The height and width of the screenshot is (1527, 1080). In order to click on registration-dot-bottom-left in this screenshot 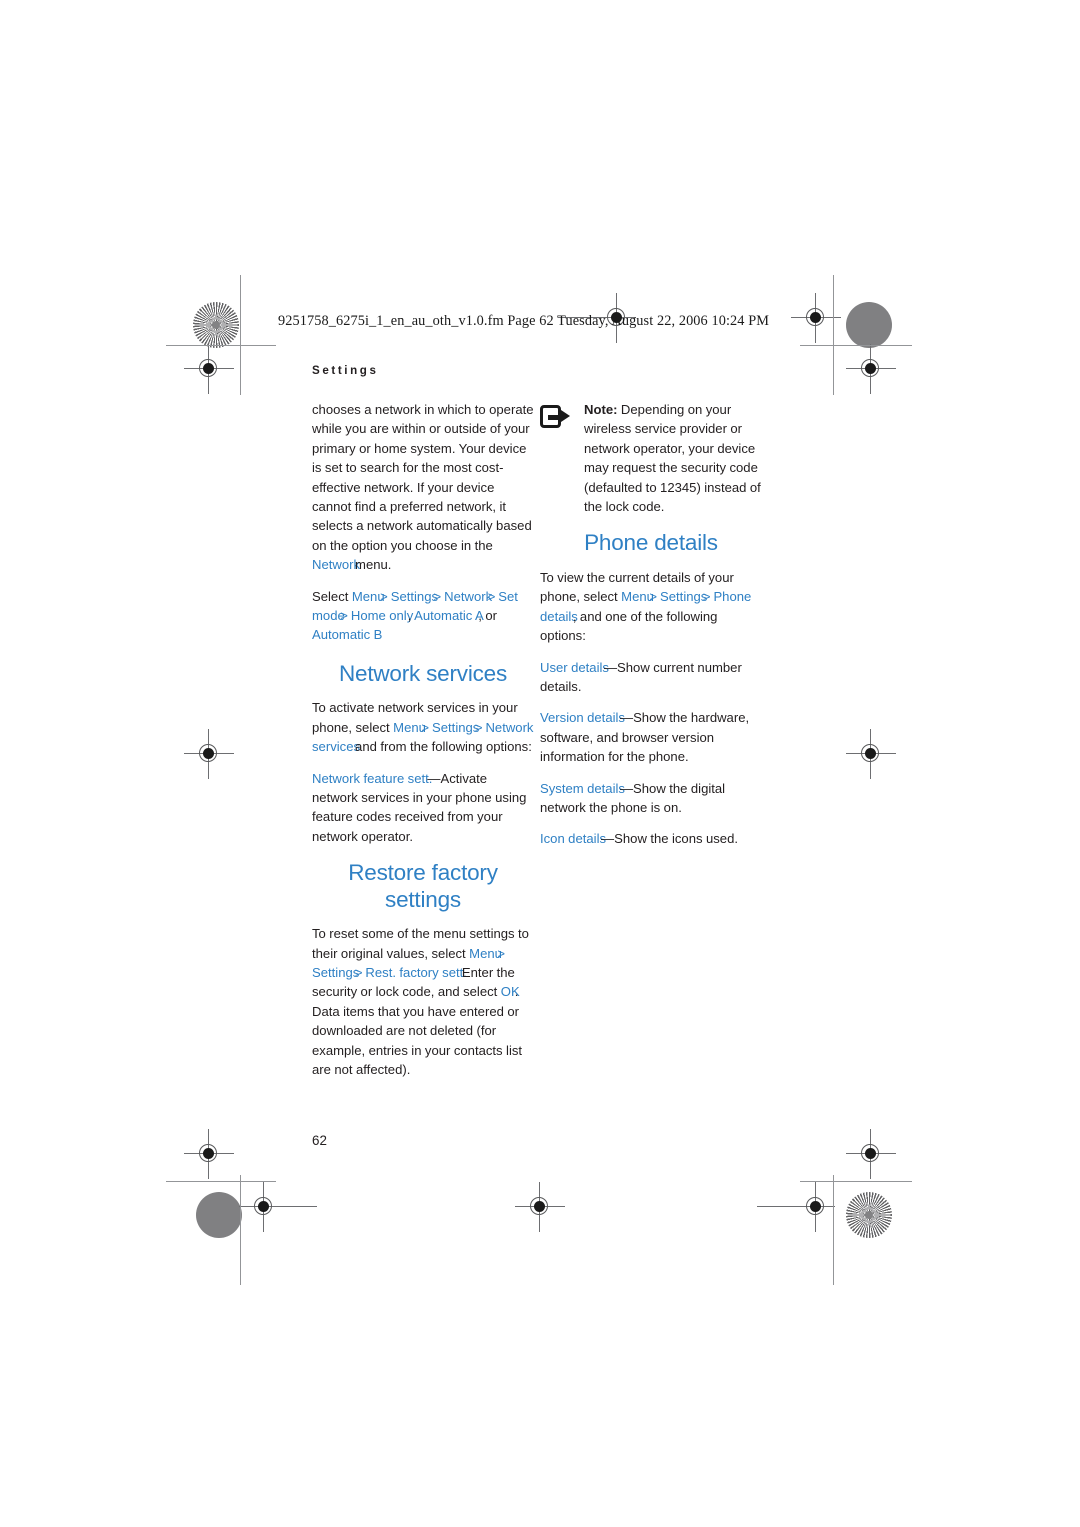, I will do `click(219, 1215)`.